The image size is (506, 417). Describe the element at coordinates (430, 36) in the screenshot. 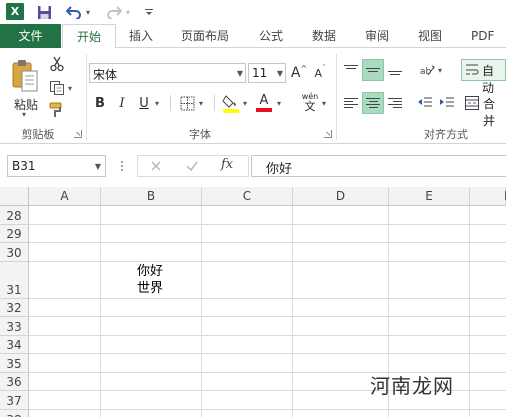

I see `tab-view: 视图` at that location.